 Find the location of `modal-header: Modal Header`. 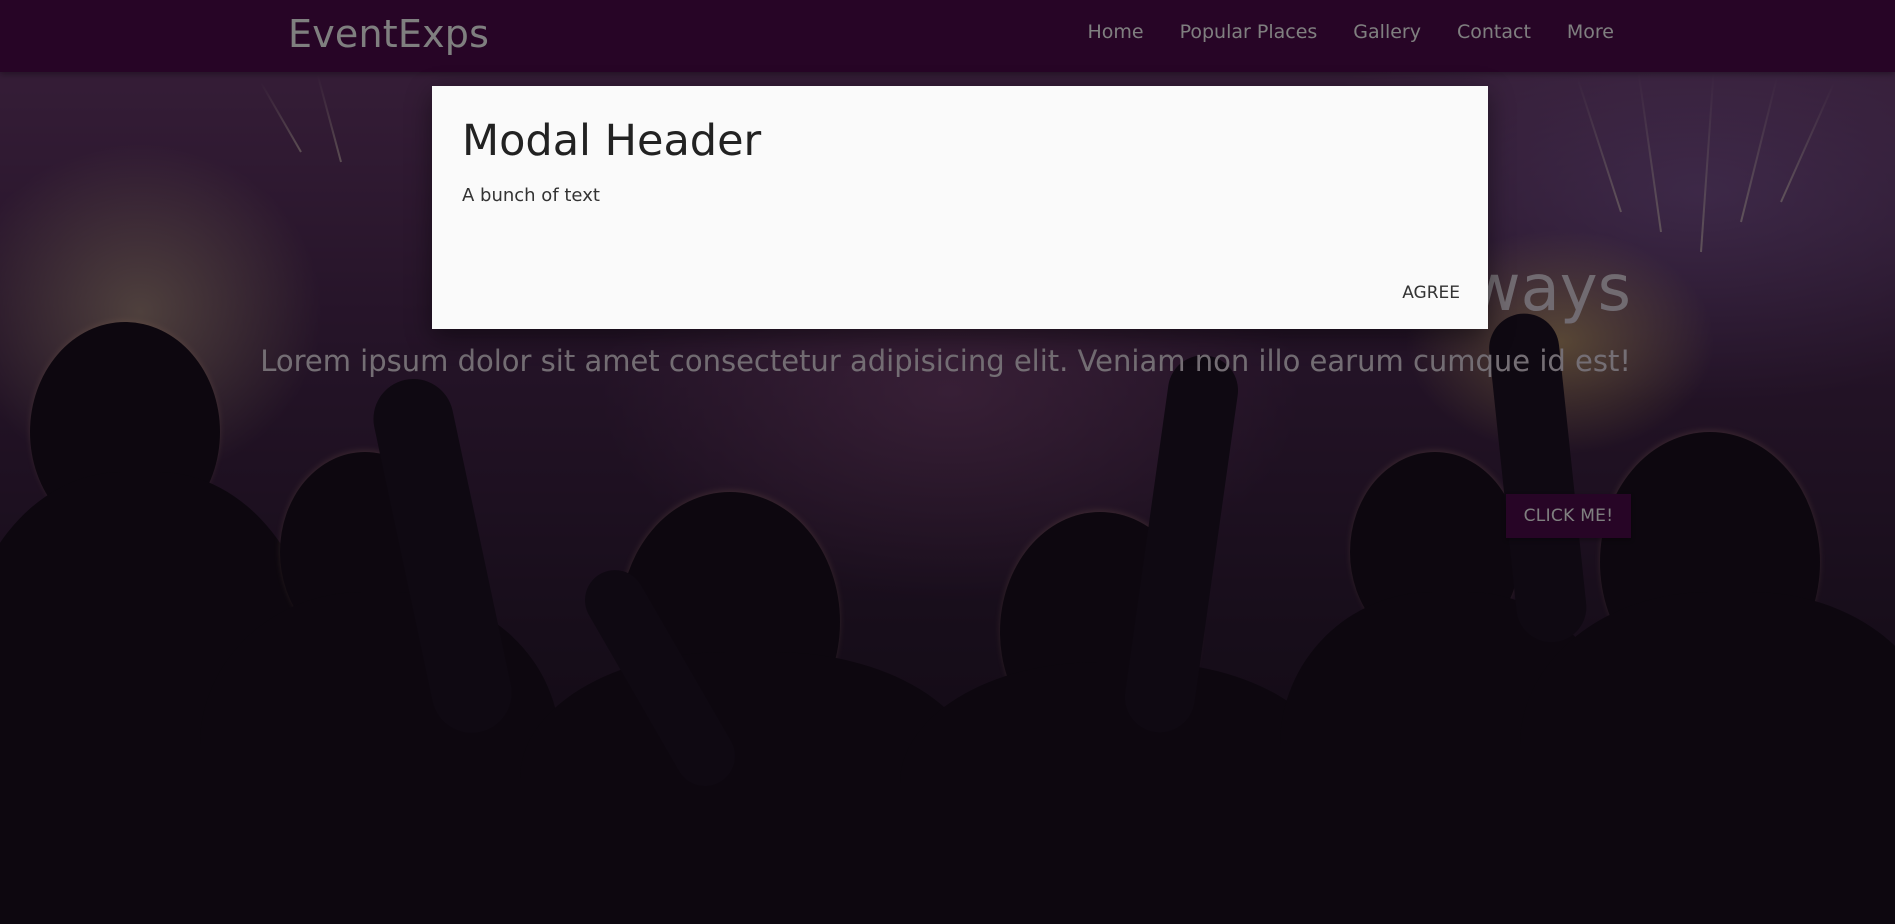

modal-header: Modal Header is located at coordinates (612, 141).